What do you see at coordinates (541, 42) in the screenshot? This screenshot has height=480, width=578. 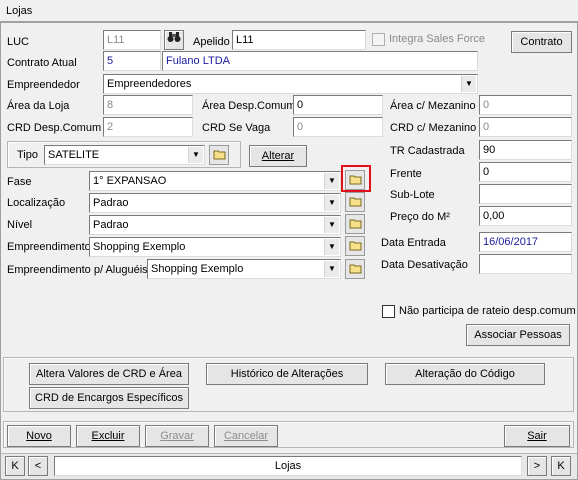 I see `contrato-button: Contrato` at bounding box center [541, 42].